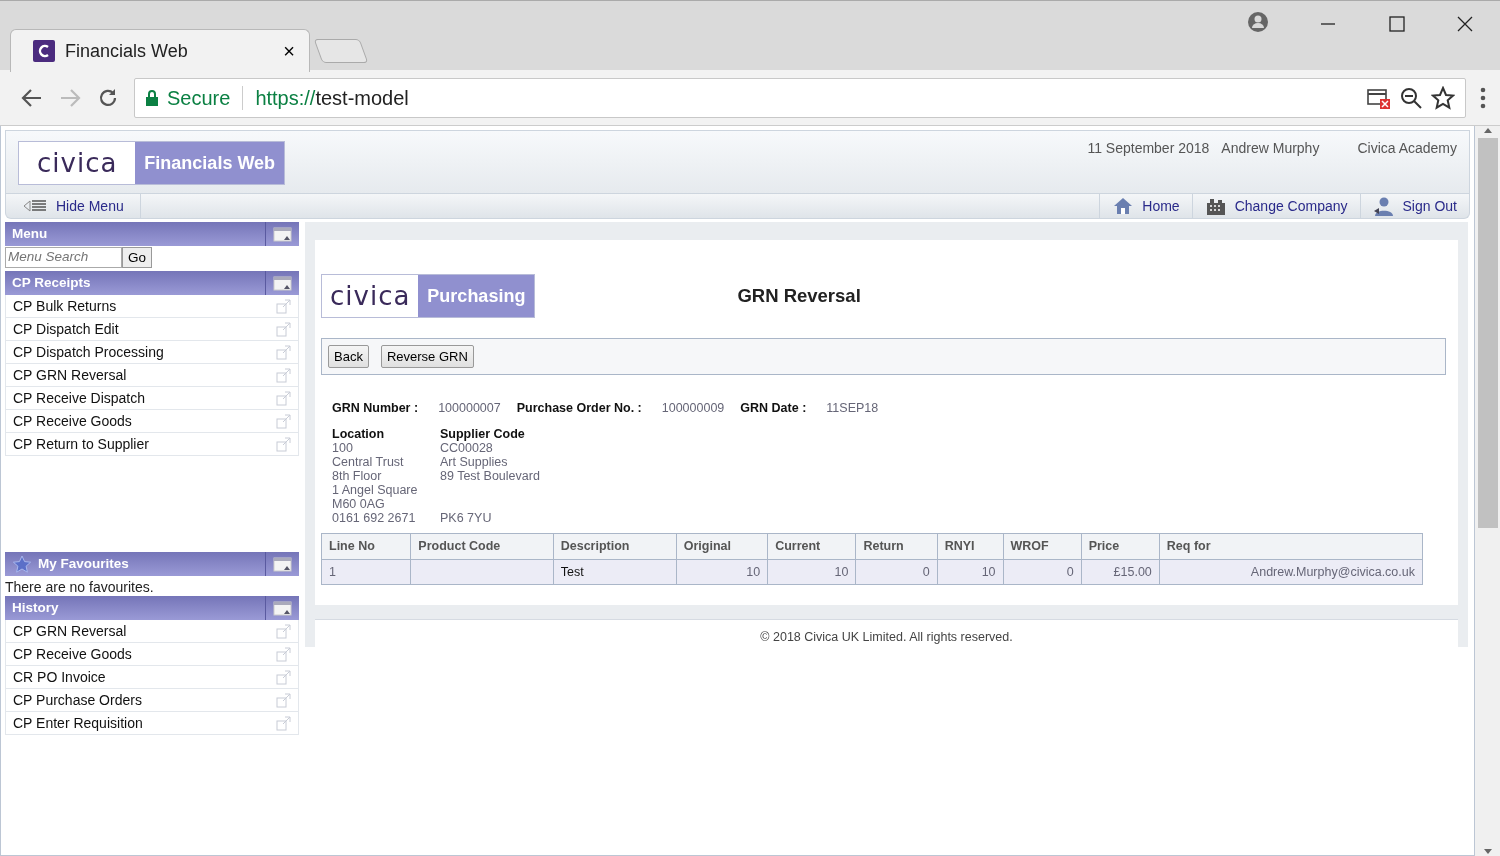 The width and height of the screenshot is (1500, 856). I want to click on address-line: Art Supplies, so click(474, 461).